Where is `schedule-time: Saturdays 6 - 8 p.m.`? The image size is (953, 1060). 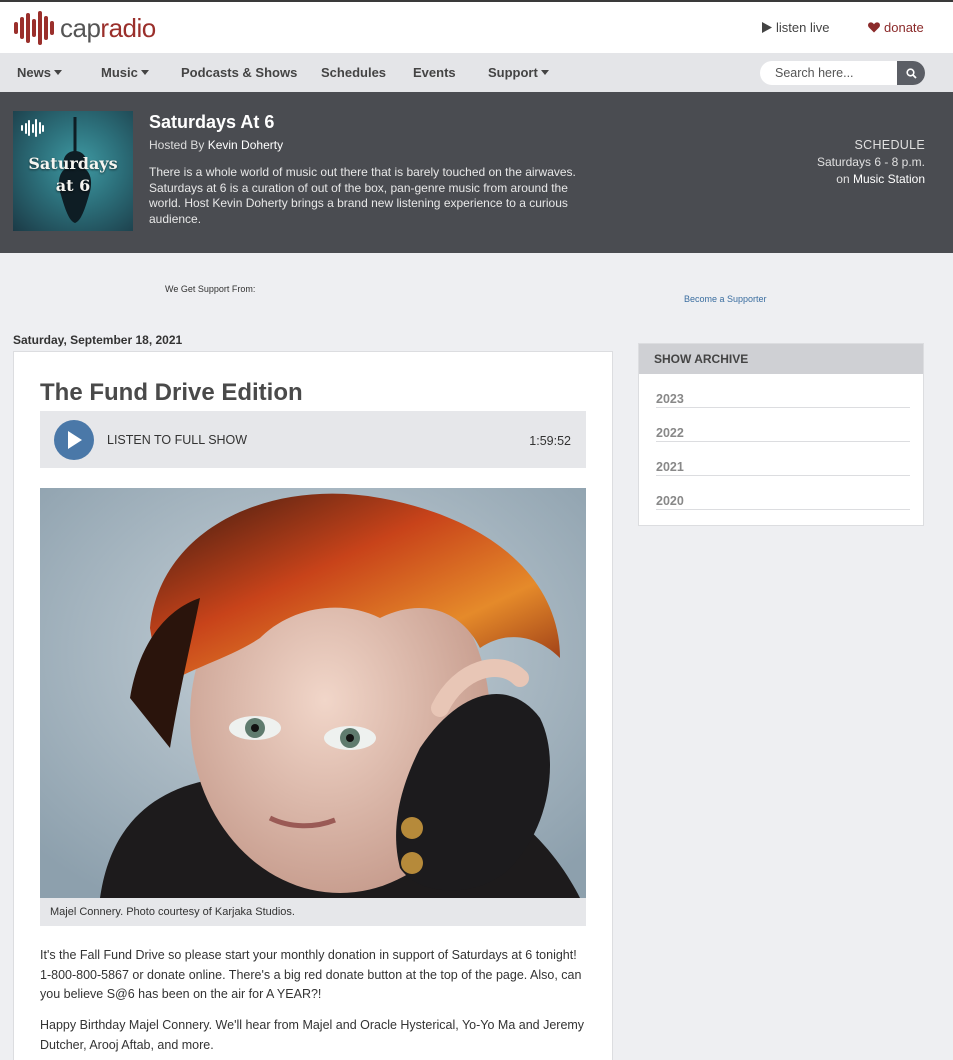 schedule-time: Saturdays 6 - 8 p.m. is located at coordinates (870, 162).